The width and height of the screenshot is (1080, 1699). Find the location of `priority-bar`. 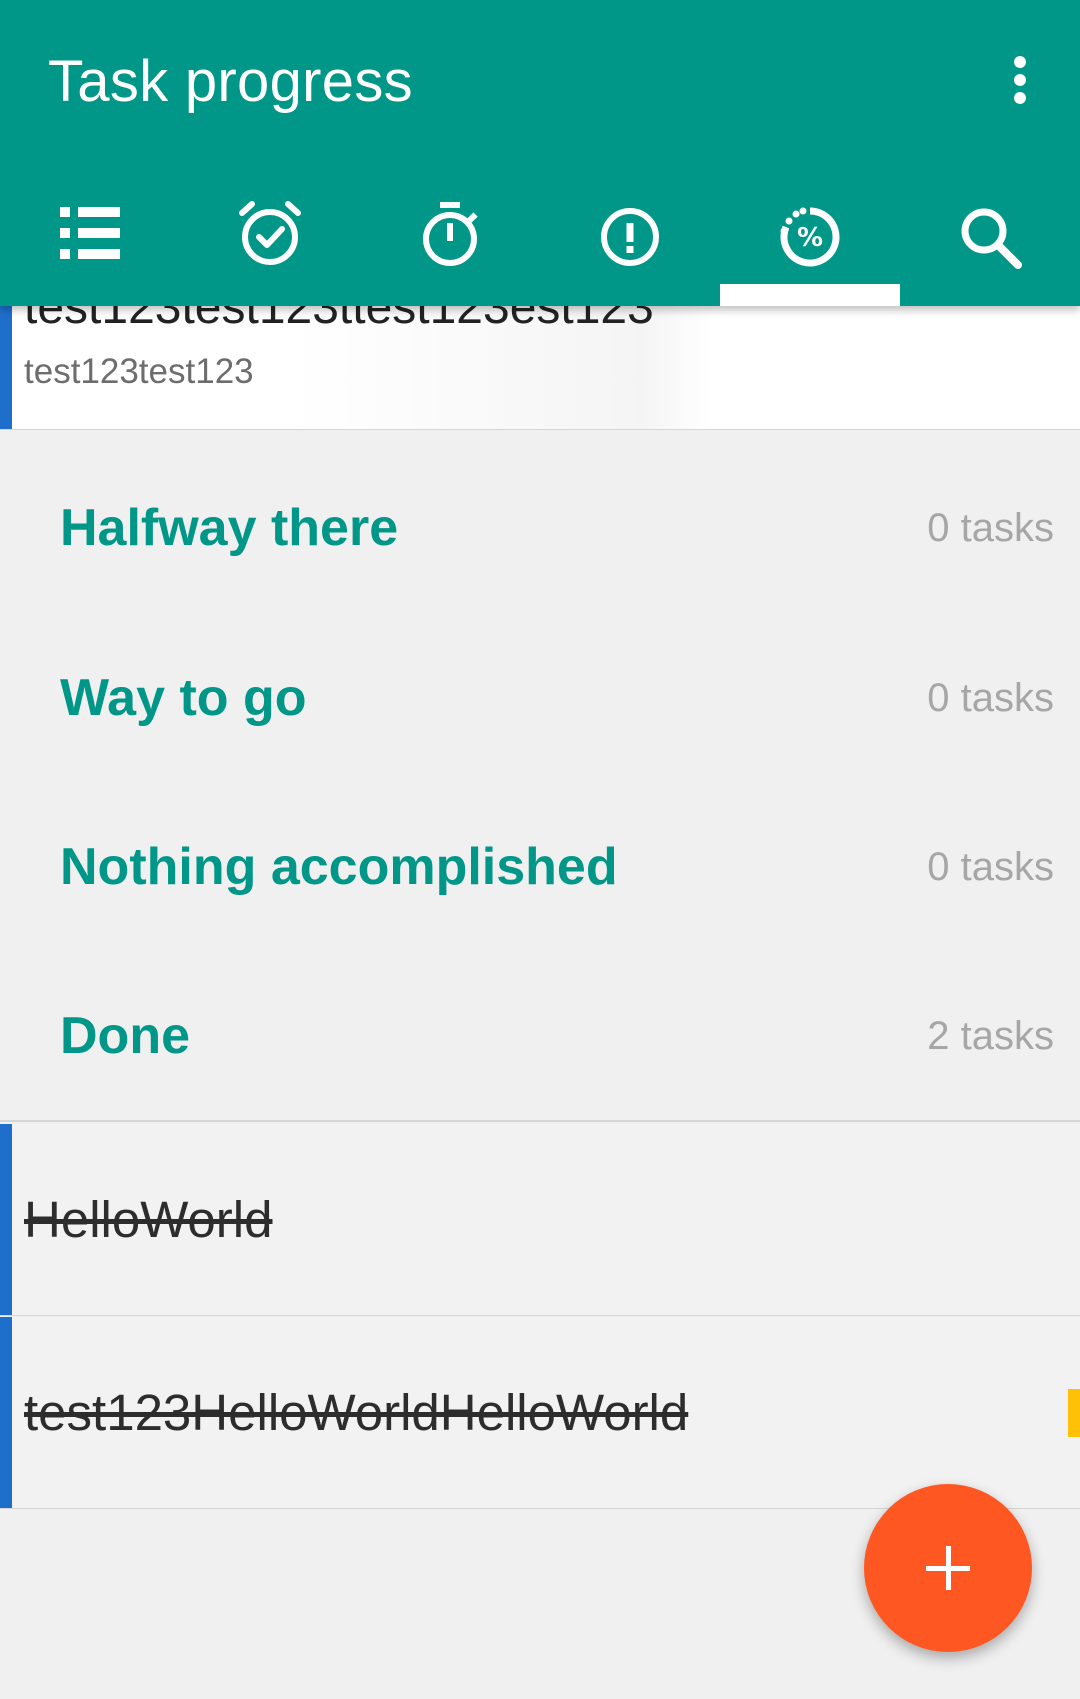

priority-bar is located at coordinates (1074, 1412).